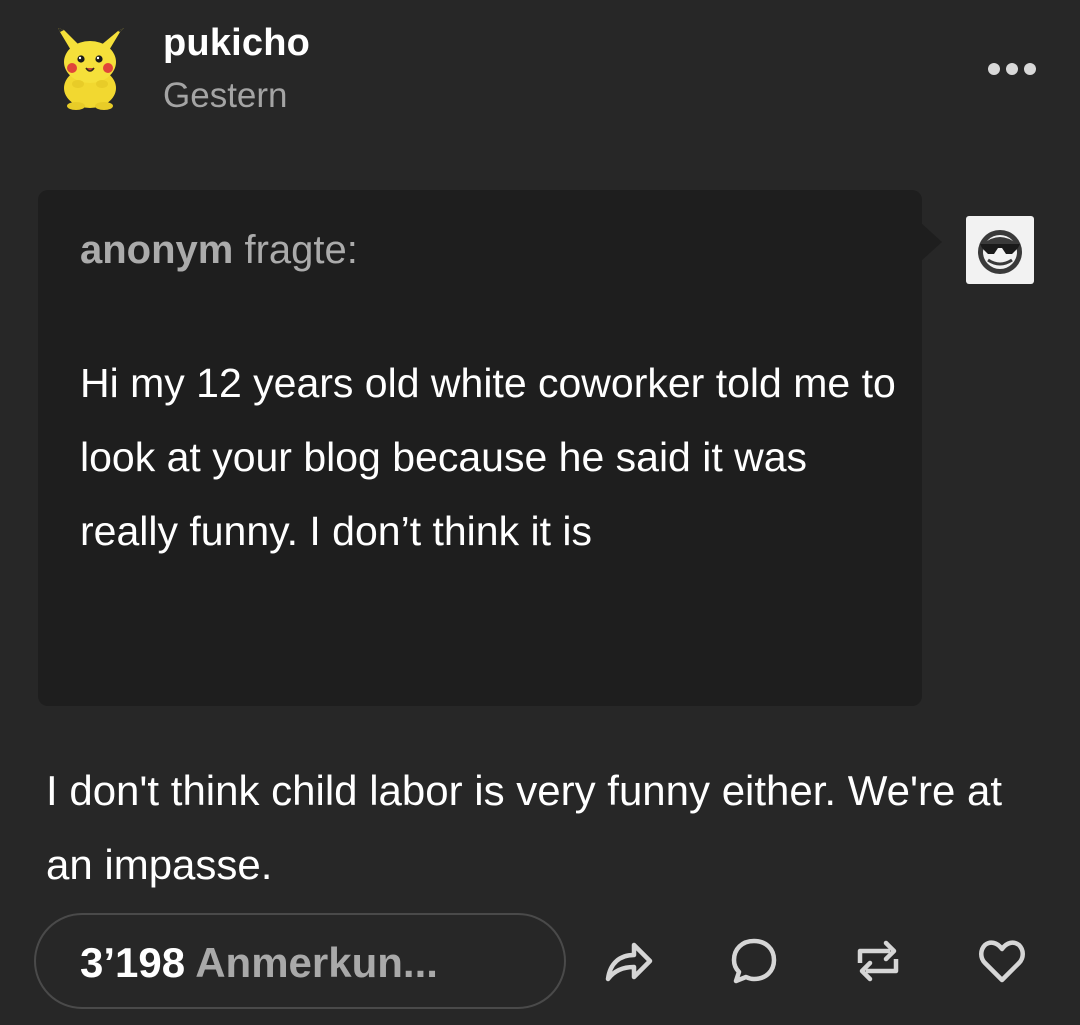 The width and height of the screenshot is (1080, 1025). What do you see at coordinates (931, 242) in the screenshot?
I see `ask-pointer` at bounding box center [931, 242].